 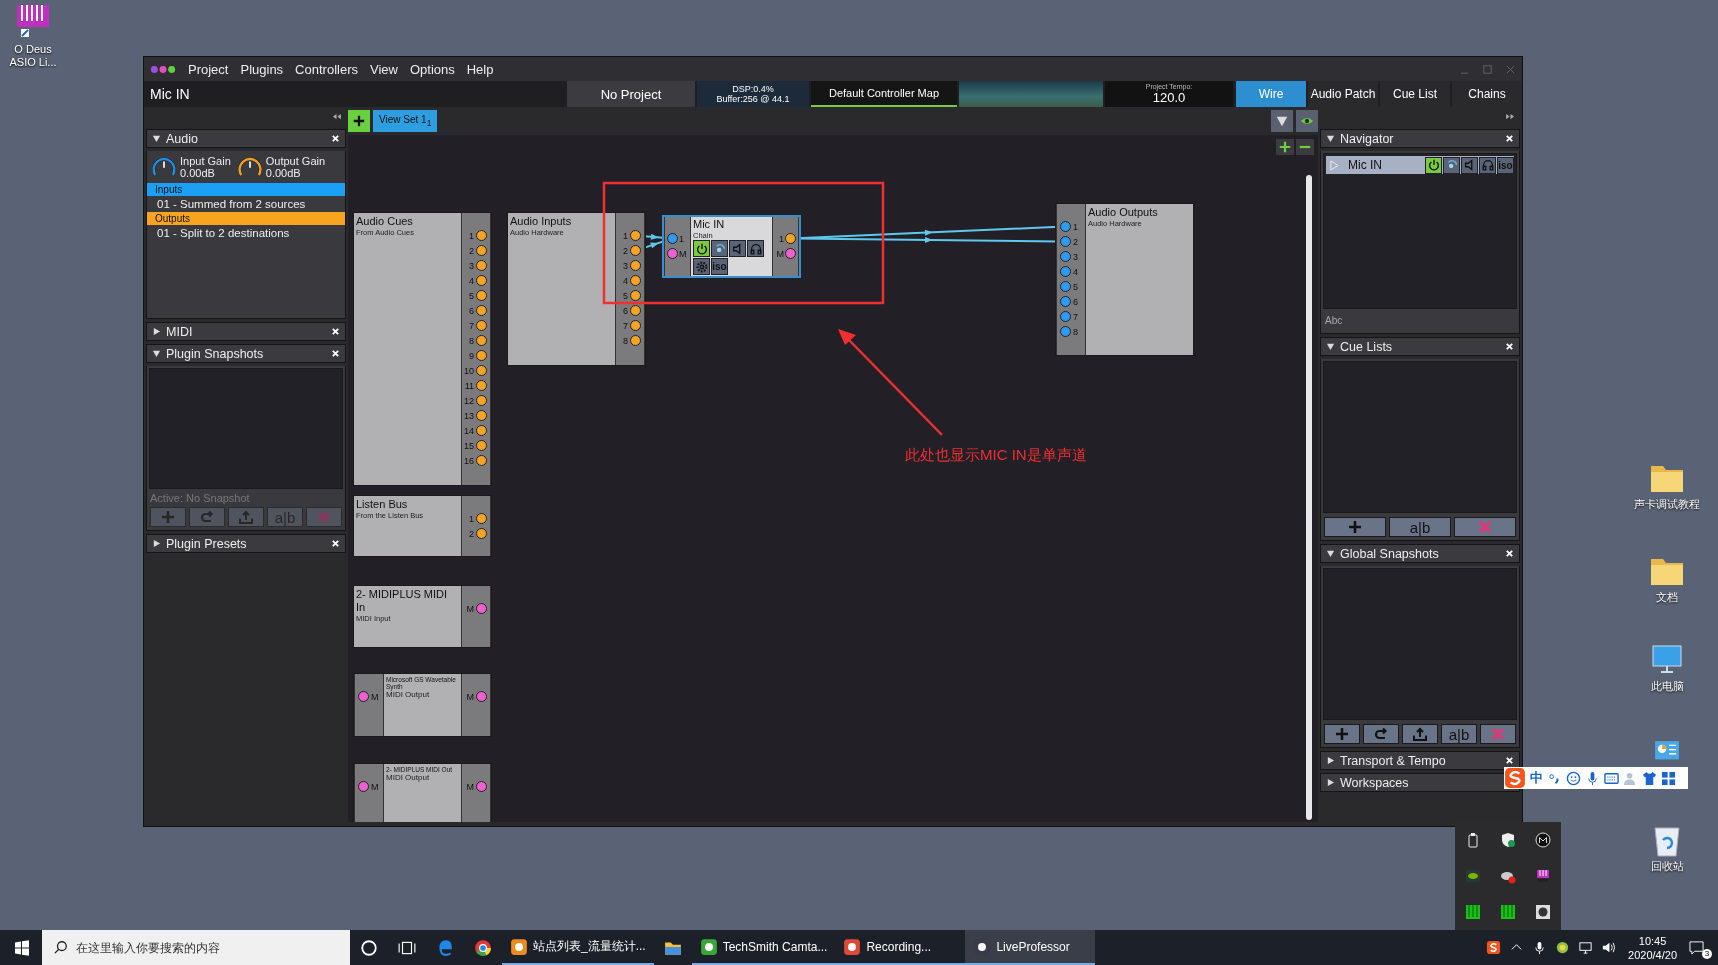 I want to click on zoom-in-button, so click(x=1285, y=147).